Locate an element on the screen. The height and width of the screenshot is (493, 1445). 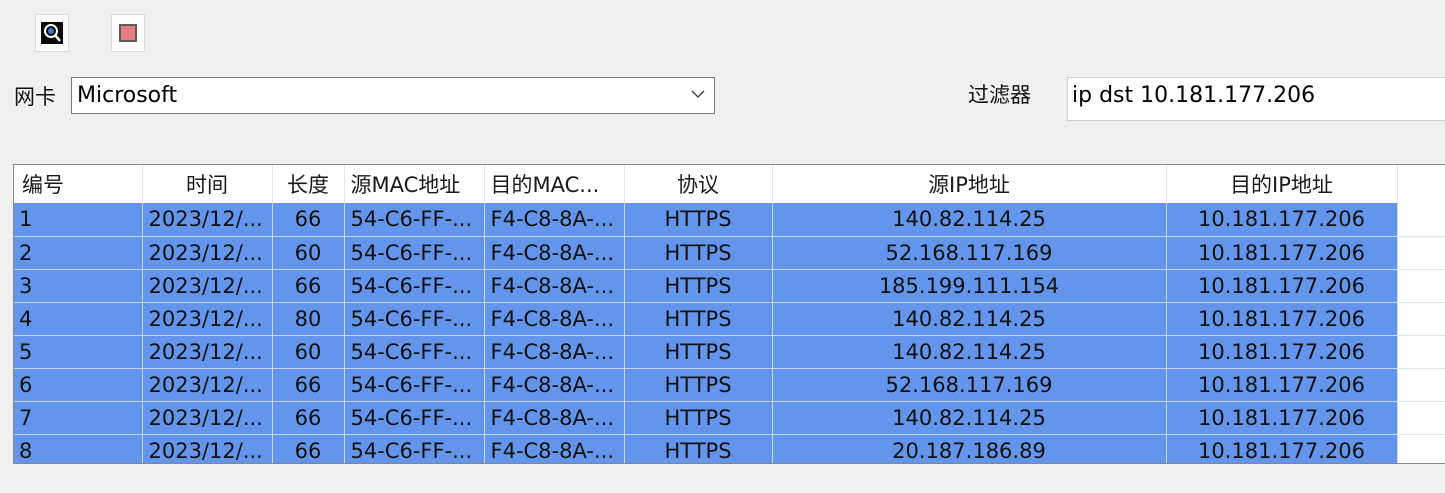
cell-length: 80 is located at coordinates (308, 319).